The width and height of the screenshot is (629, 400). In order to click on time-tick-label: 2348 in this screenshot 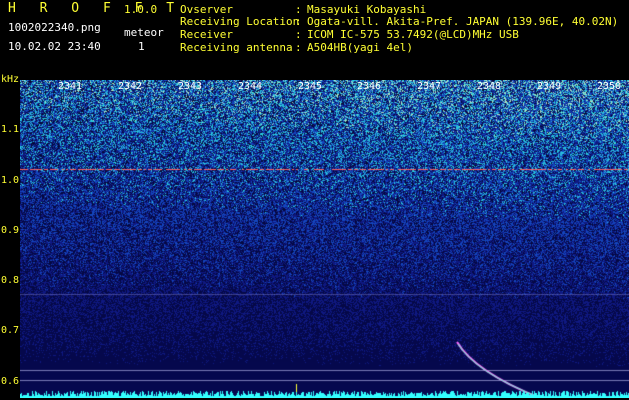, I will do `click(489, 86)`.